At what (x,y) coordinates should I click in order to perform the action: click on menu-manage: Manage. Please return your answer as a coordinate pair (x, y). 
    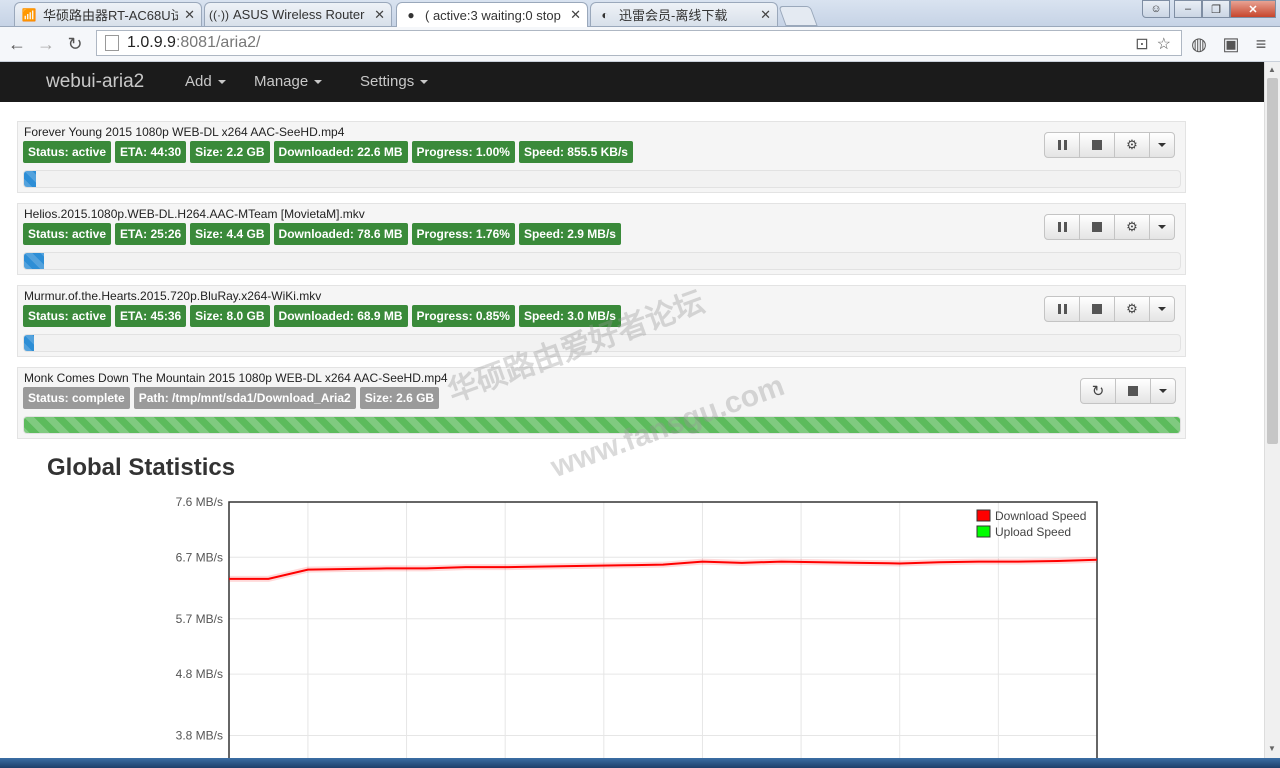
    Looking at the image, I should click on (288, 81).